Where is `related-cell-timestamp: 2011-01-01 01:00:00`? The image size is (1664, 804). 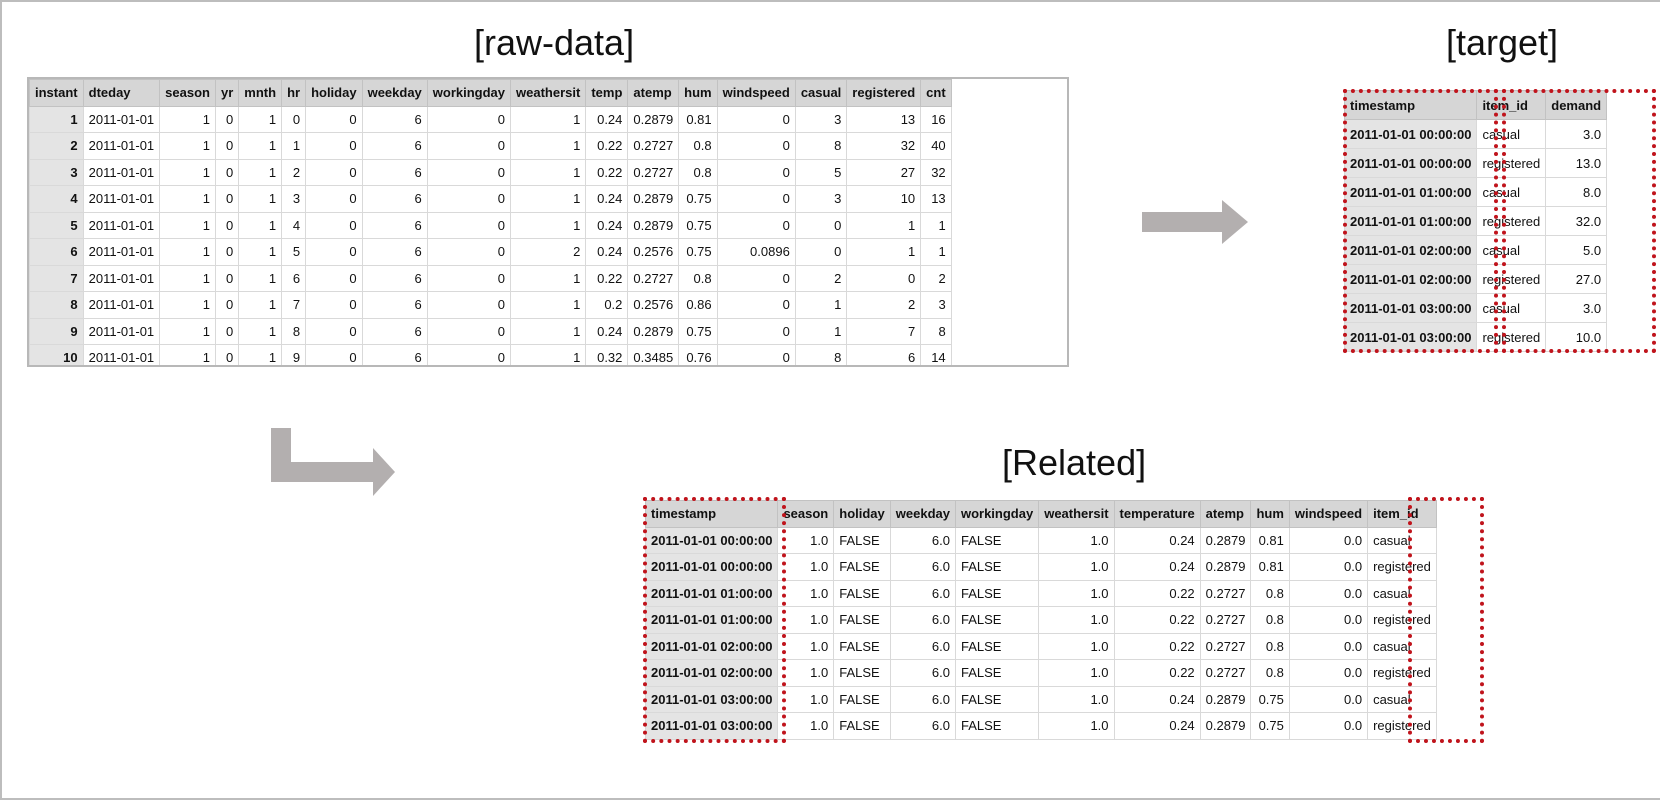 related-cell-timestamp: 2011-01-01 01:00:00 is located at coordinates (712, 620).